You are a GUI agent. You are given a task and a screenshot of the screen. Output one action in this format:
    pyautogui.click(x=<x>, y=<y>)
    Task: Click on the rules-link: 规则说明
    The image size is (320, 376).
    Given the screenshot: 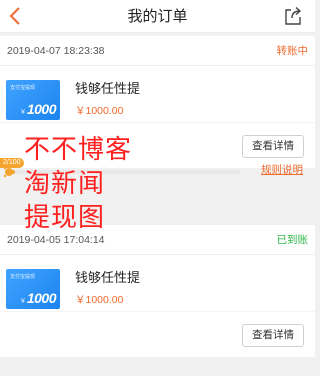 What is the action you would take?
    pyautogui.click(x=282, y=169)
    